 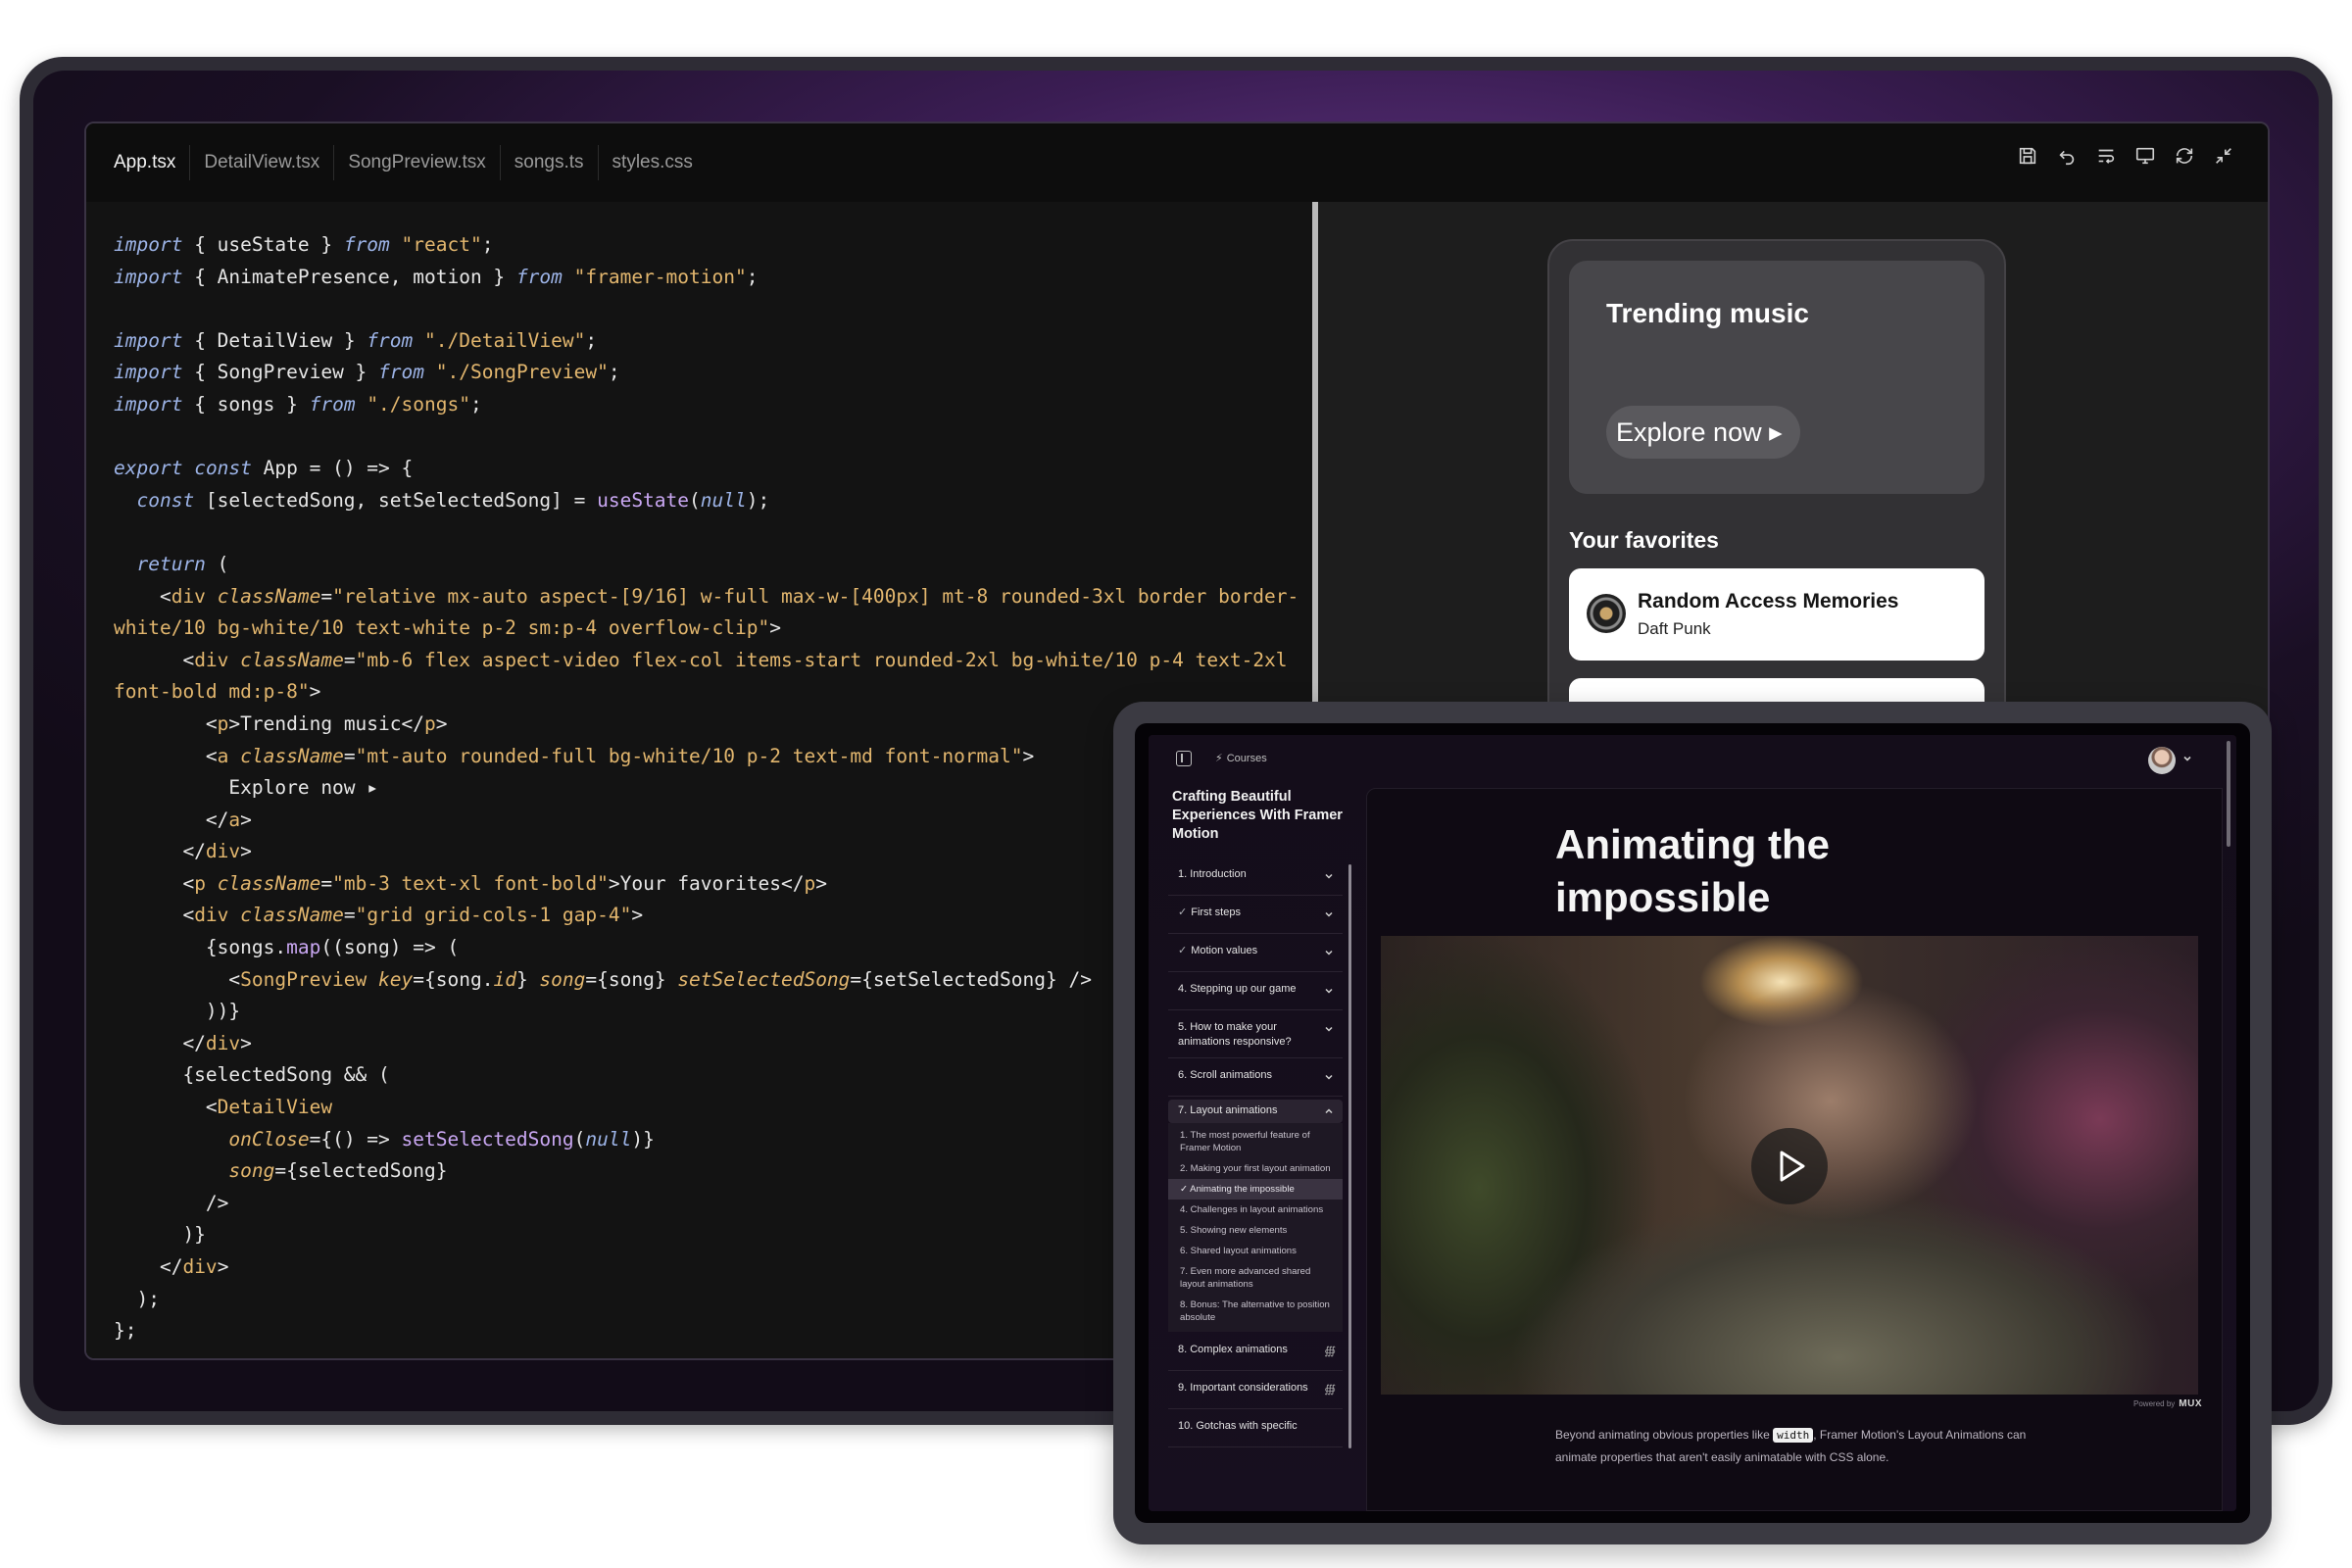 I want to click on code-token: (, so click(x=579, y=1139).